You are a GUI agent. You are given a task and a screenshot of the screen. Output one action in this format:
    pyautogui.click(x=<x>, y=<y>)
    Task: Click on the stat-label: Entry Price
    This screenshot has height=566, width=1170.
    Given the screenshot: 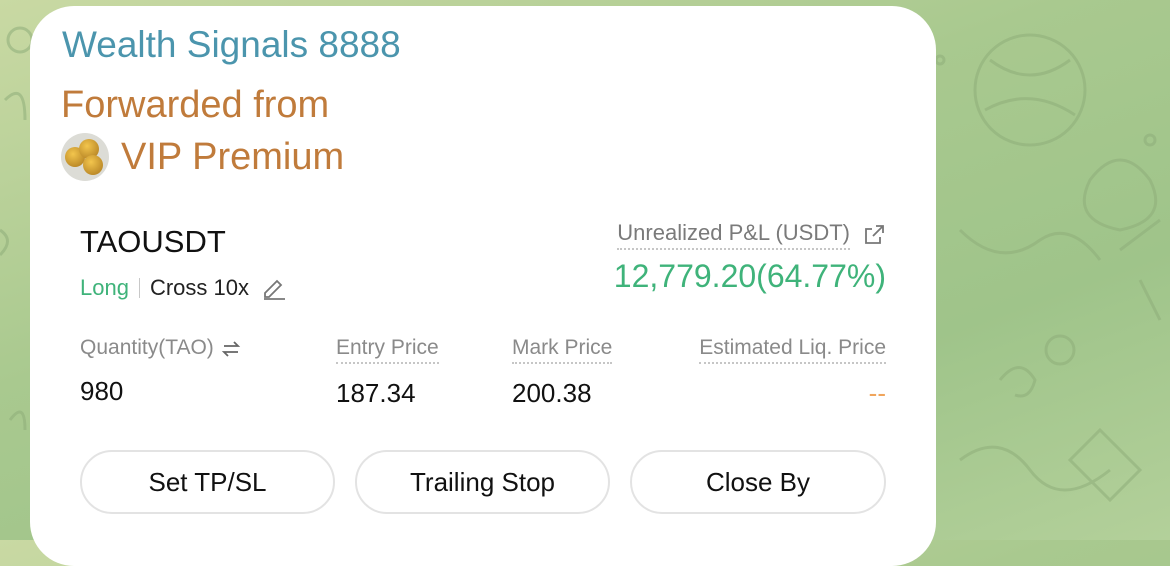 What is the action you would take?
    pyautogui.click(x=387, y=350)
    